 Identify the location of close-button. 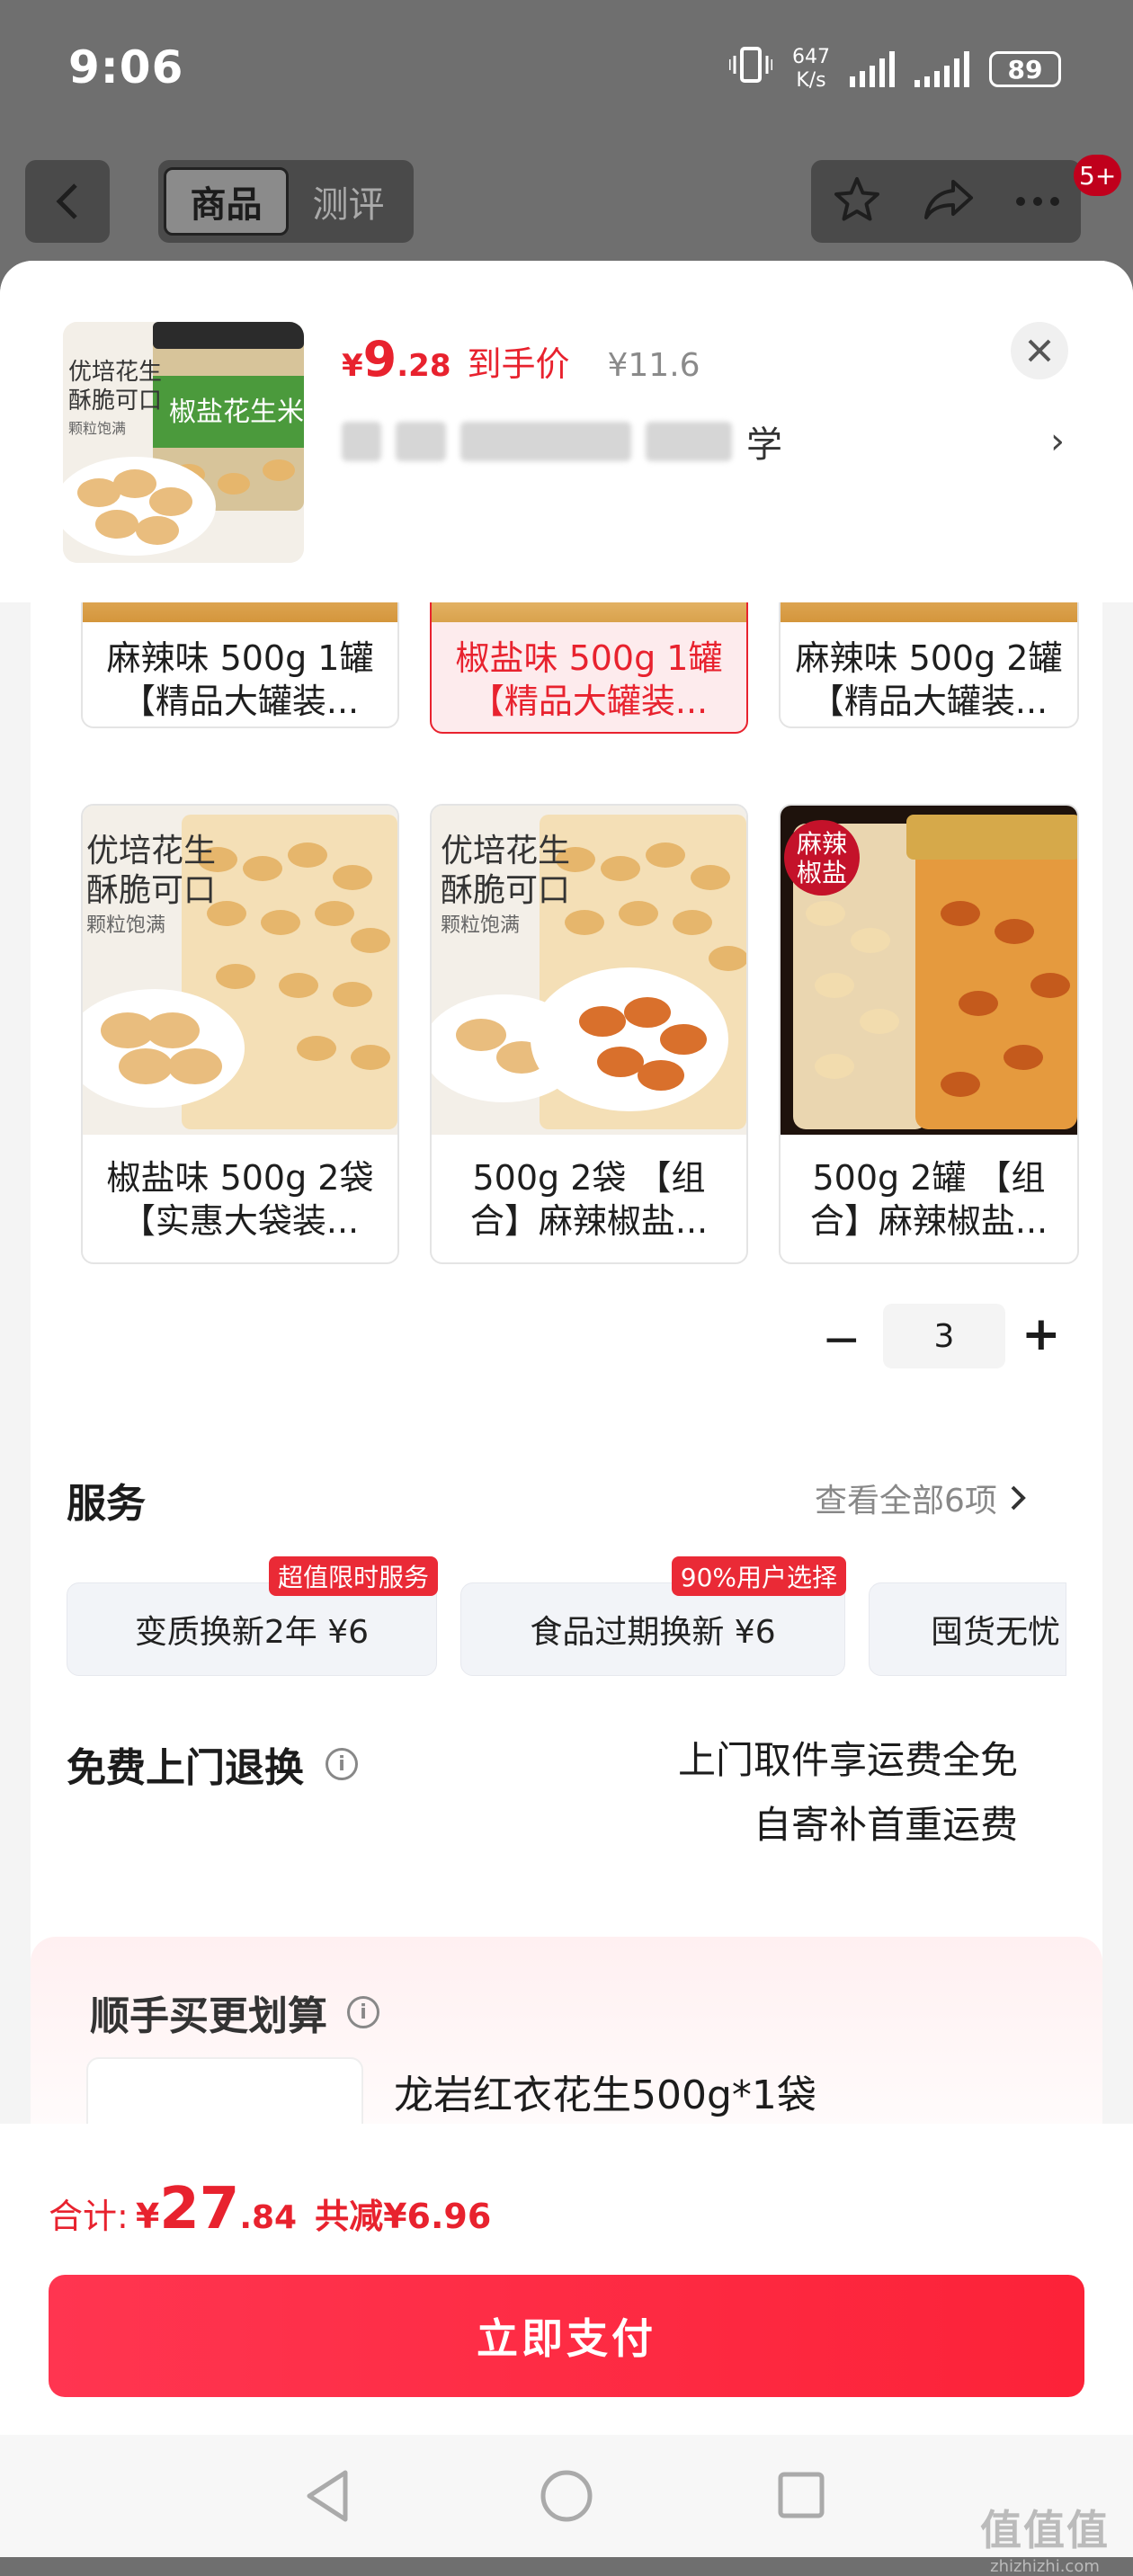
(1039, 351).